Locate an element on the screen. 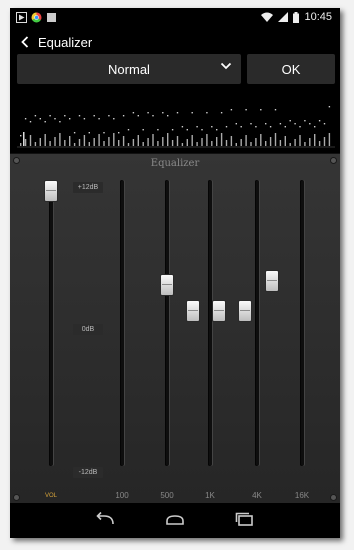 This screenshot has height=550, width=354. ok-button: OK is located at coordinates (291, 69).